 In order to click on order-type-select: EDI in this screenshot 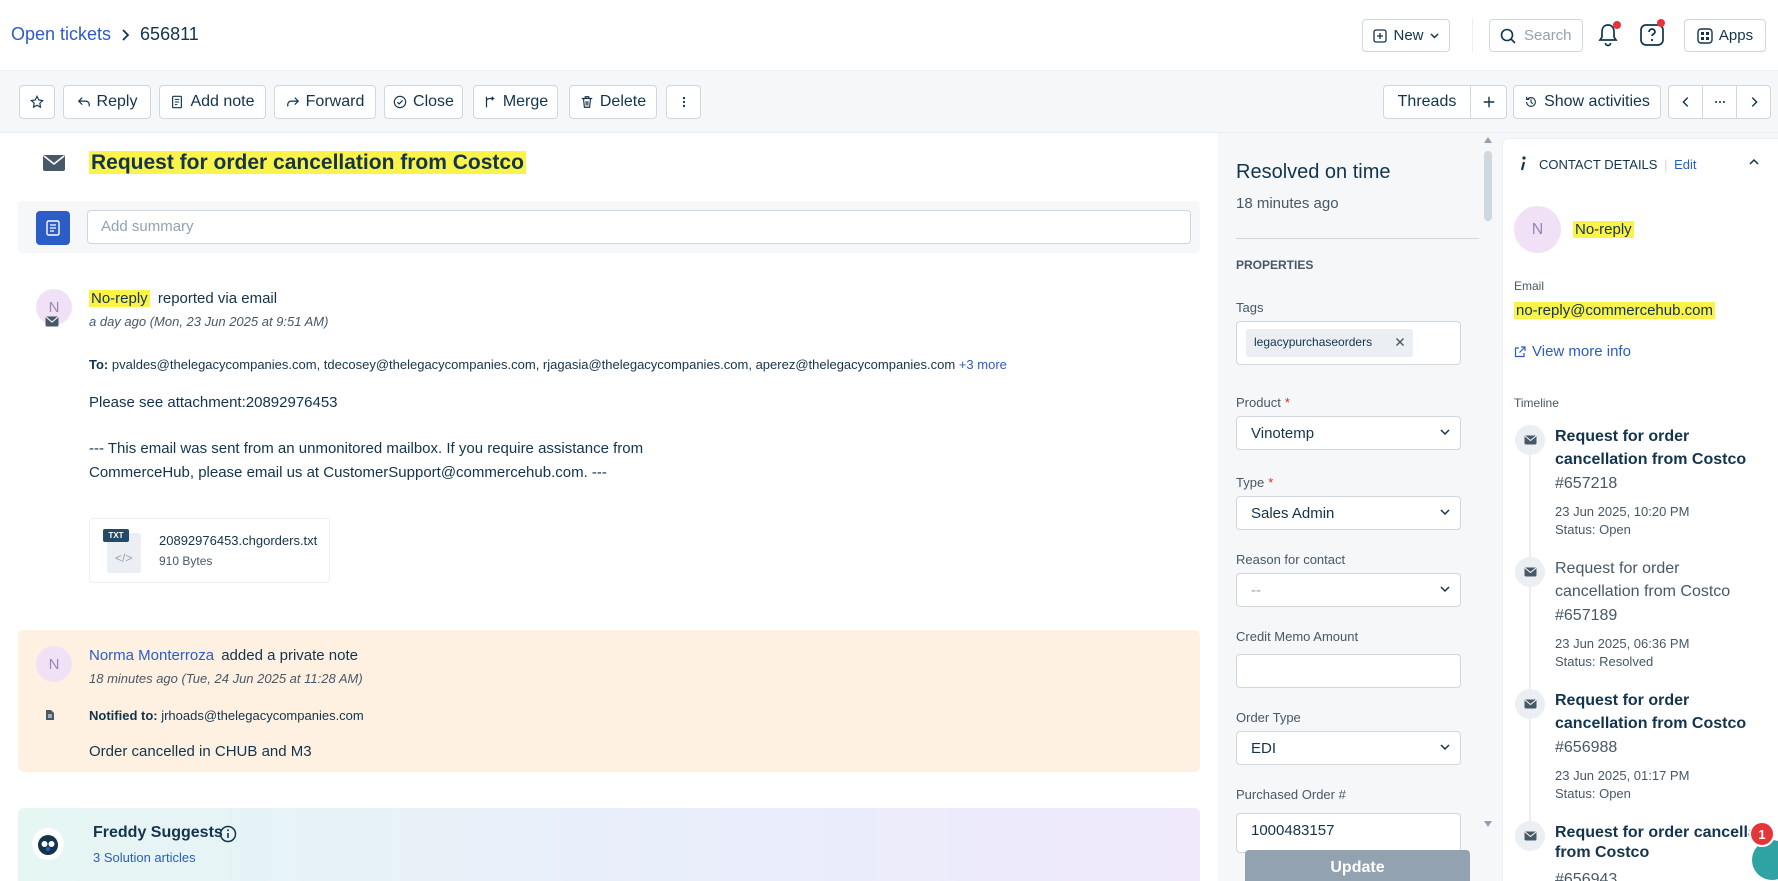, I will do `click(1348, 748)`.